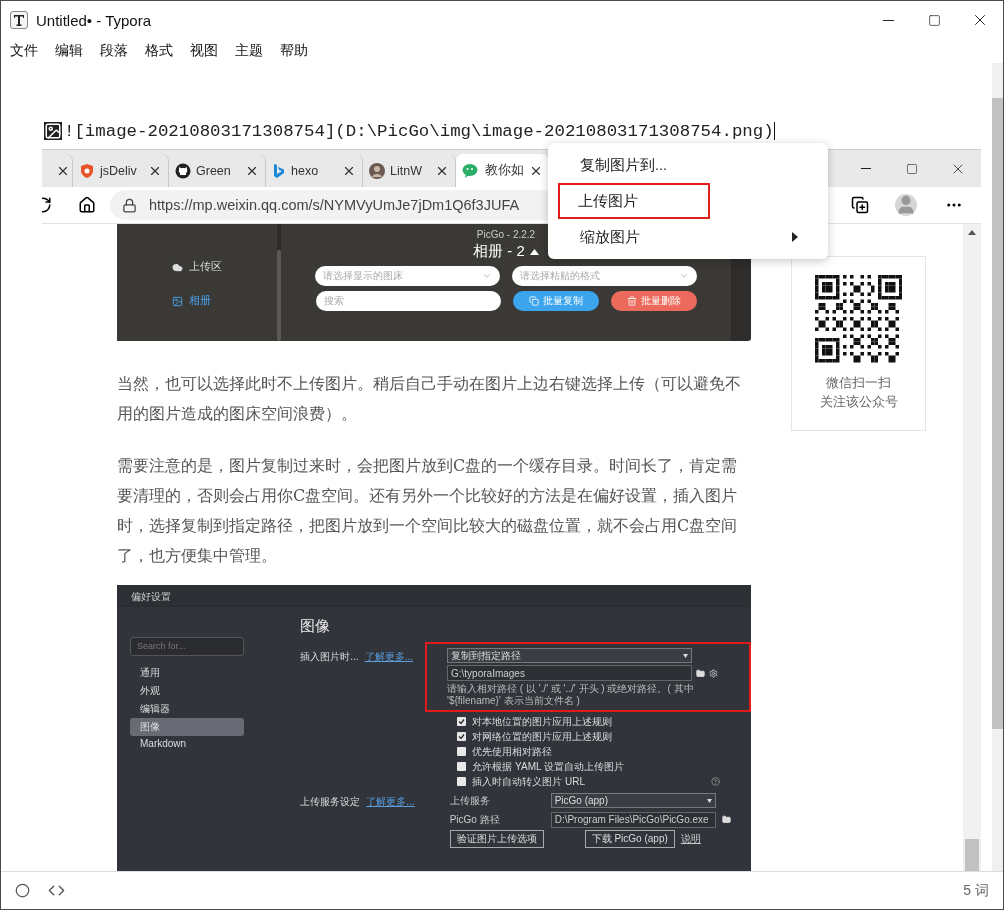 The image size is (1004, 910). I want to click on window-title: Untitled• - Typora, so click(94, 20).